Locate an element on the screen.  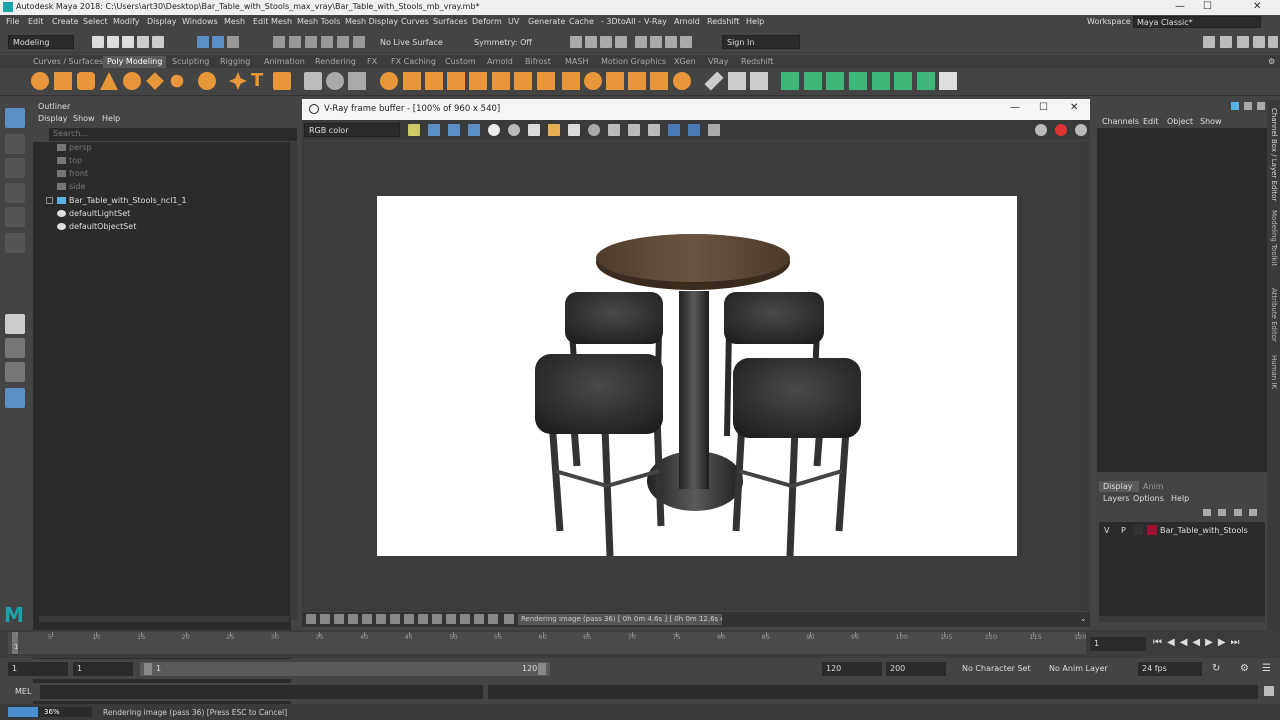
vfb-settings-icon is located at coordinates (423, 619).